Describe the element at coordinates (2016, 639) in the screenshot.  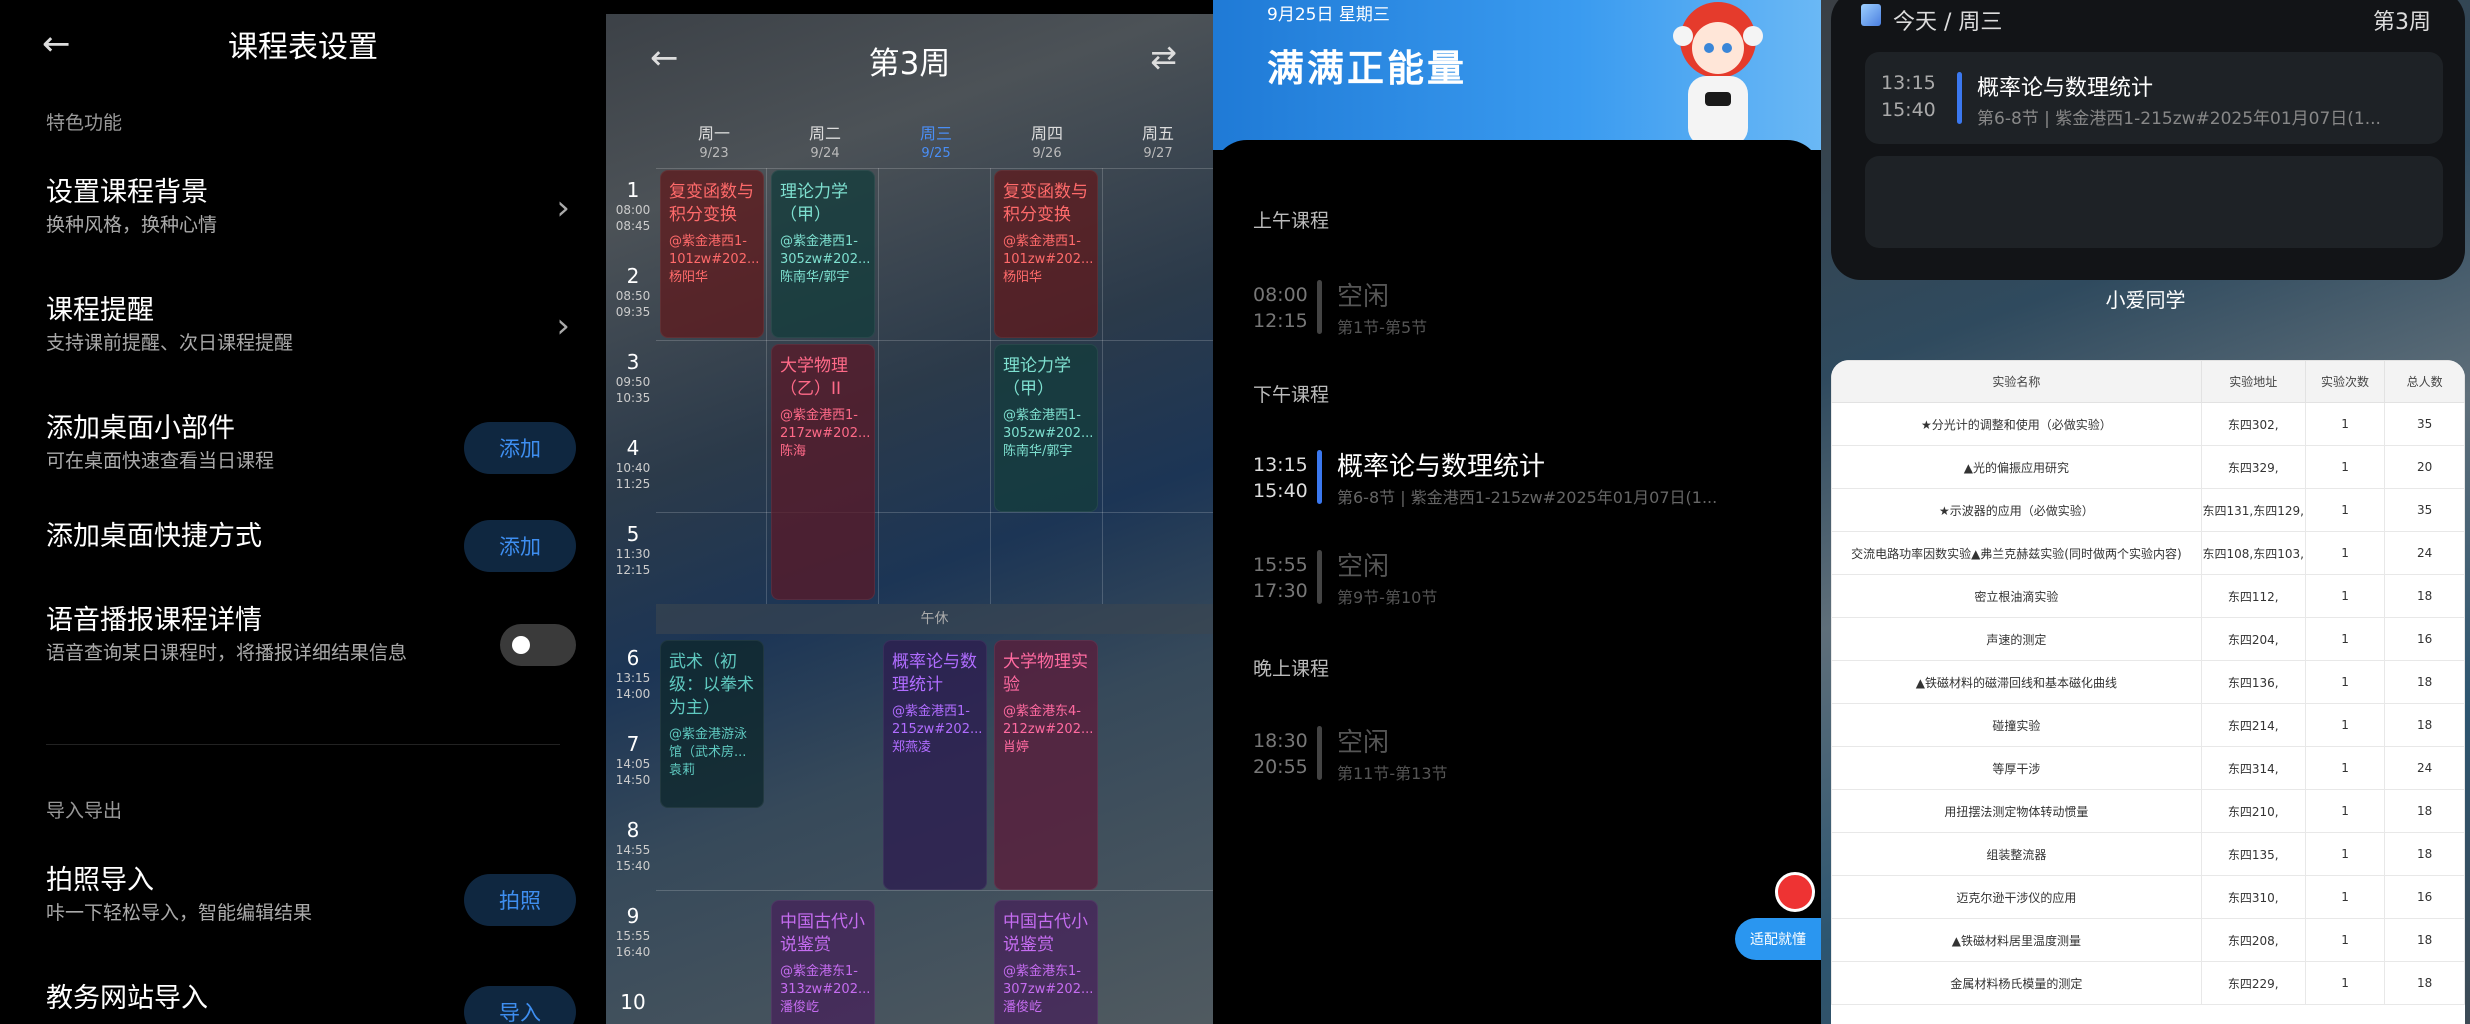
I see `table-cell: 声速的测定` at that location.